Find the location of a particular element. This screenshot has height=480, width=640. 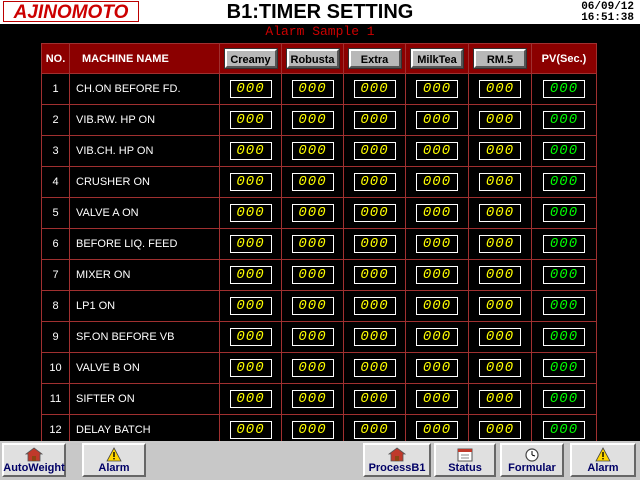

row-number: 11 is located at coordinates (55, 399).